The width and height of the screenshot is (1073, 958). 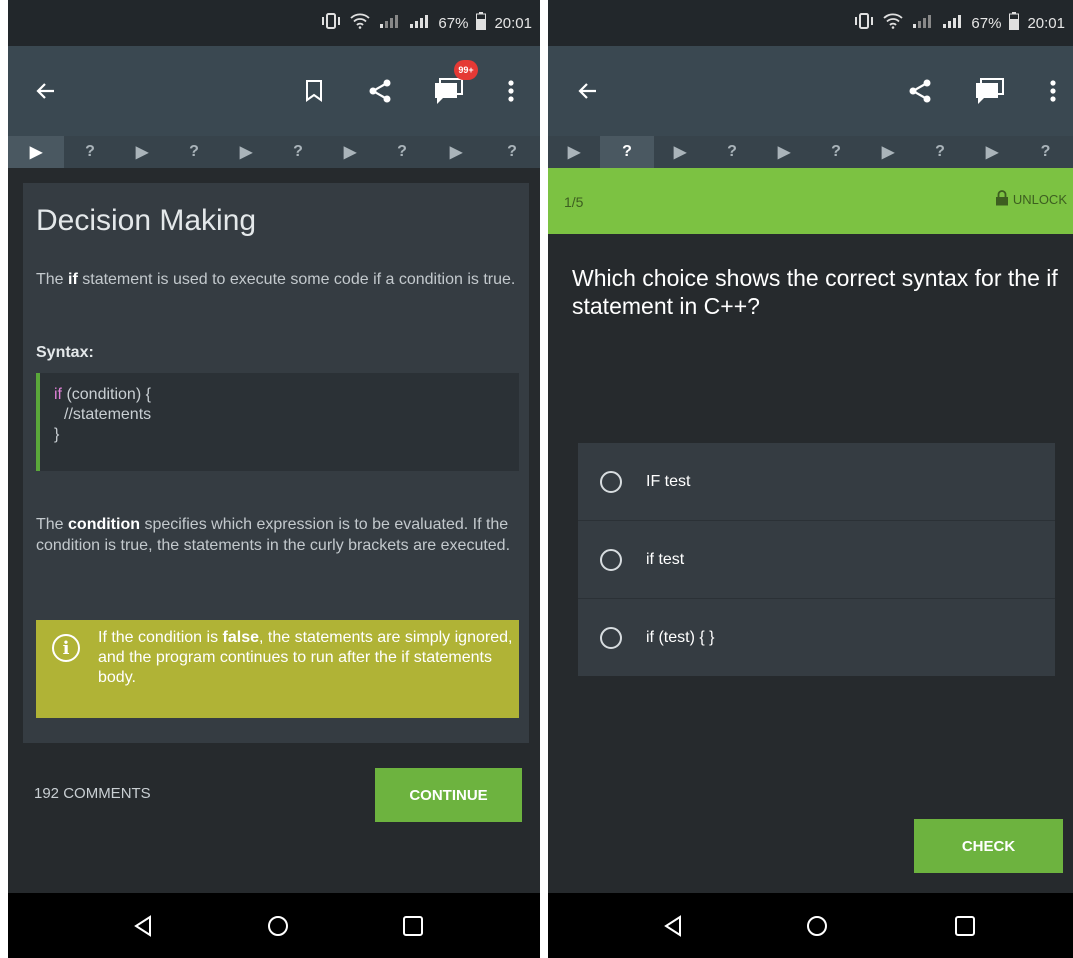 What do you see at coordinates (58, 394) in the screenshot?
I see `code-keyword: if` at bounding box center [58, 394].